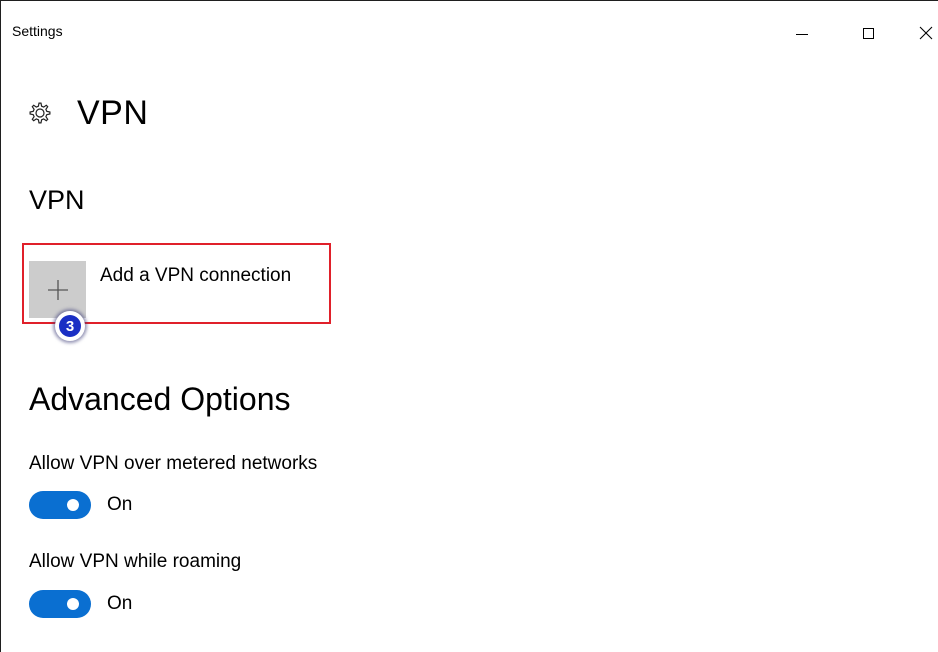 This screenshot has height=652, width=938. I want to click on add-tile, so click(57, 289).